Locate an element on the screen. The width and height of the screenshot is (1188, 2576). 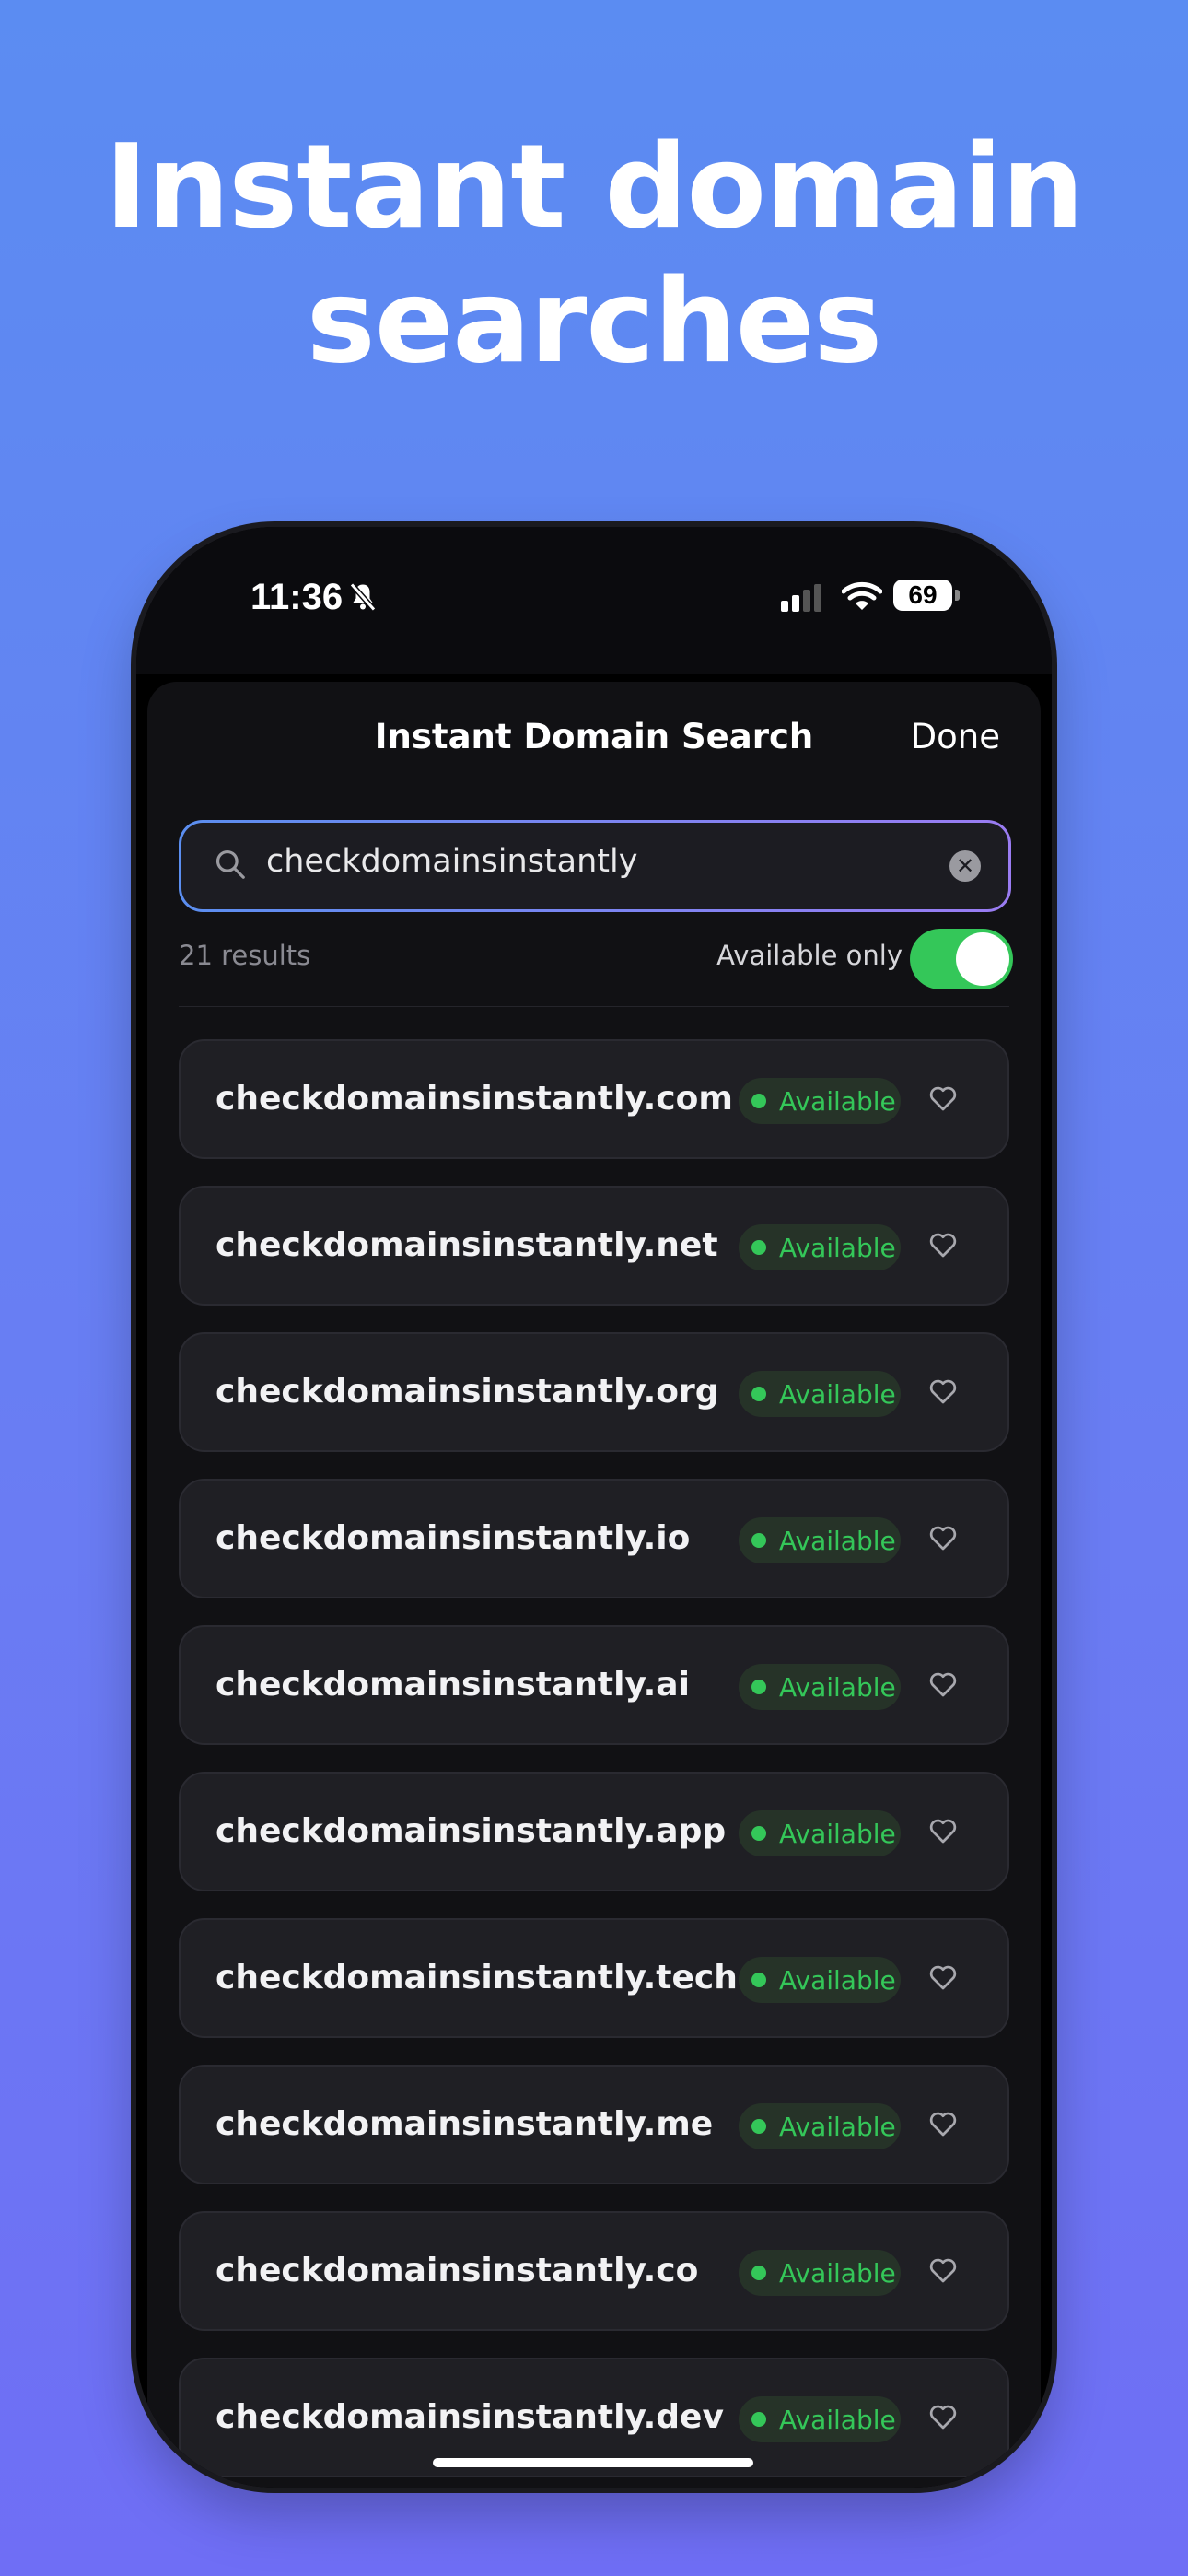
home-indicator is located at coordinates (593, 2462).